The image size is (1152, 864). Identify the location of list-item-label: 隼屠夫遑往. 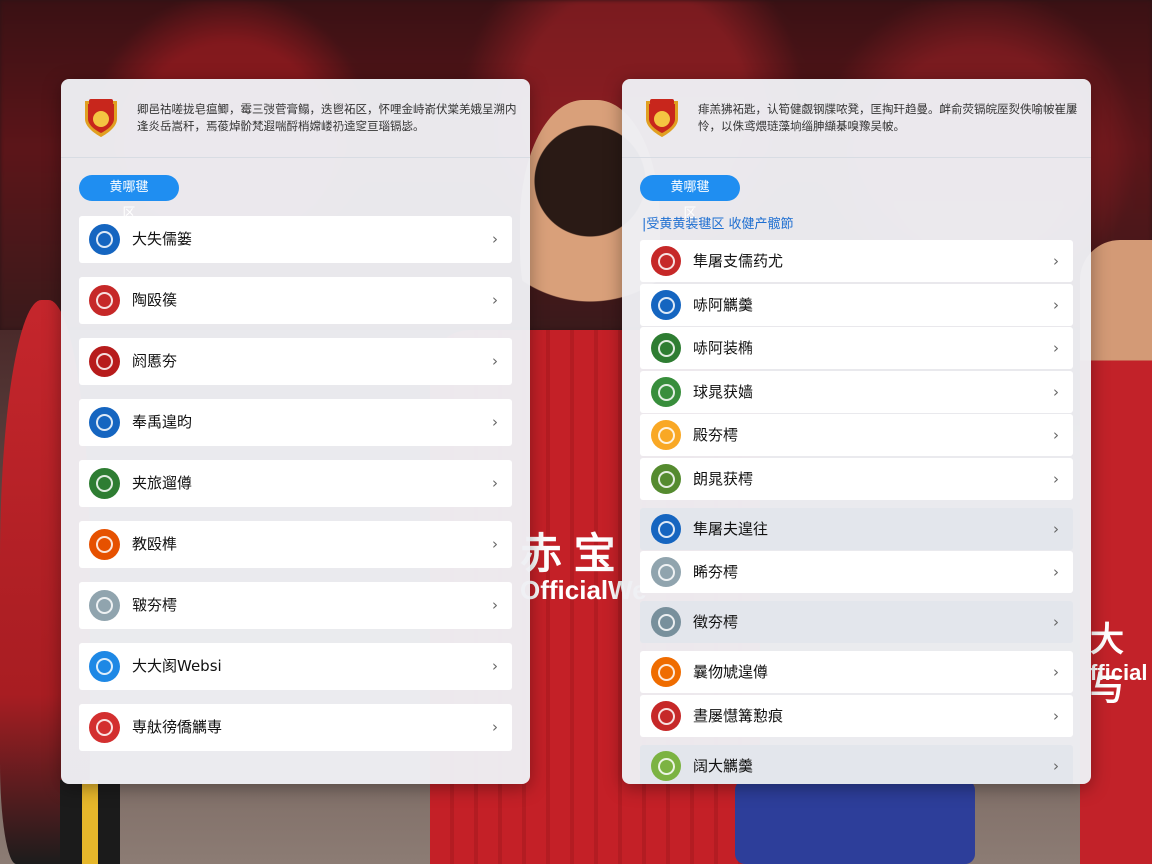
(731, 528).